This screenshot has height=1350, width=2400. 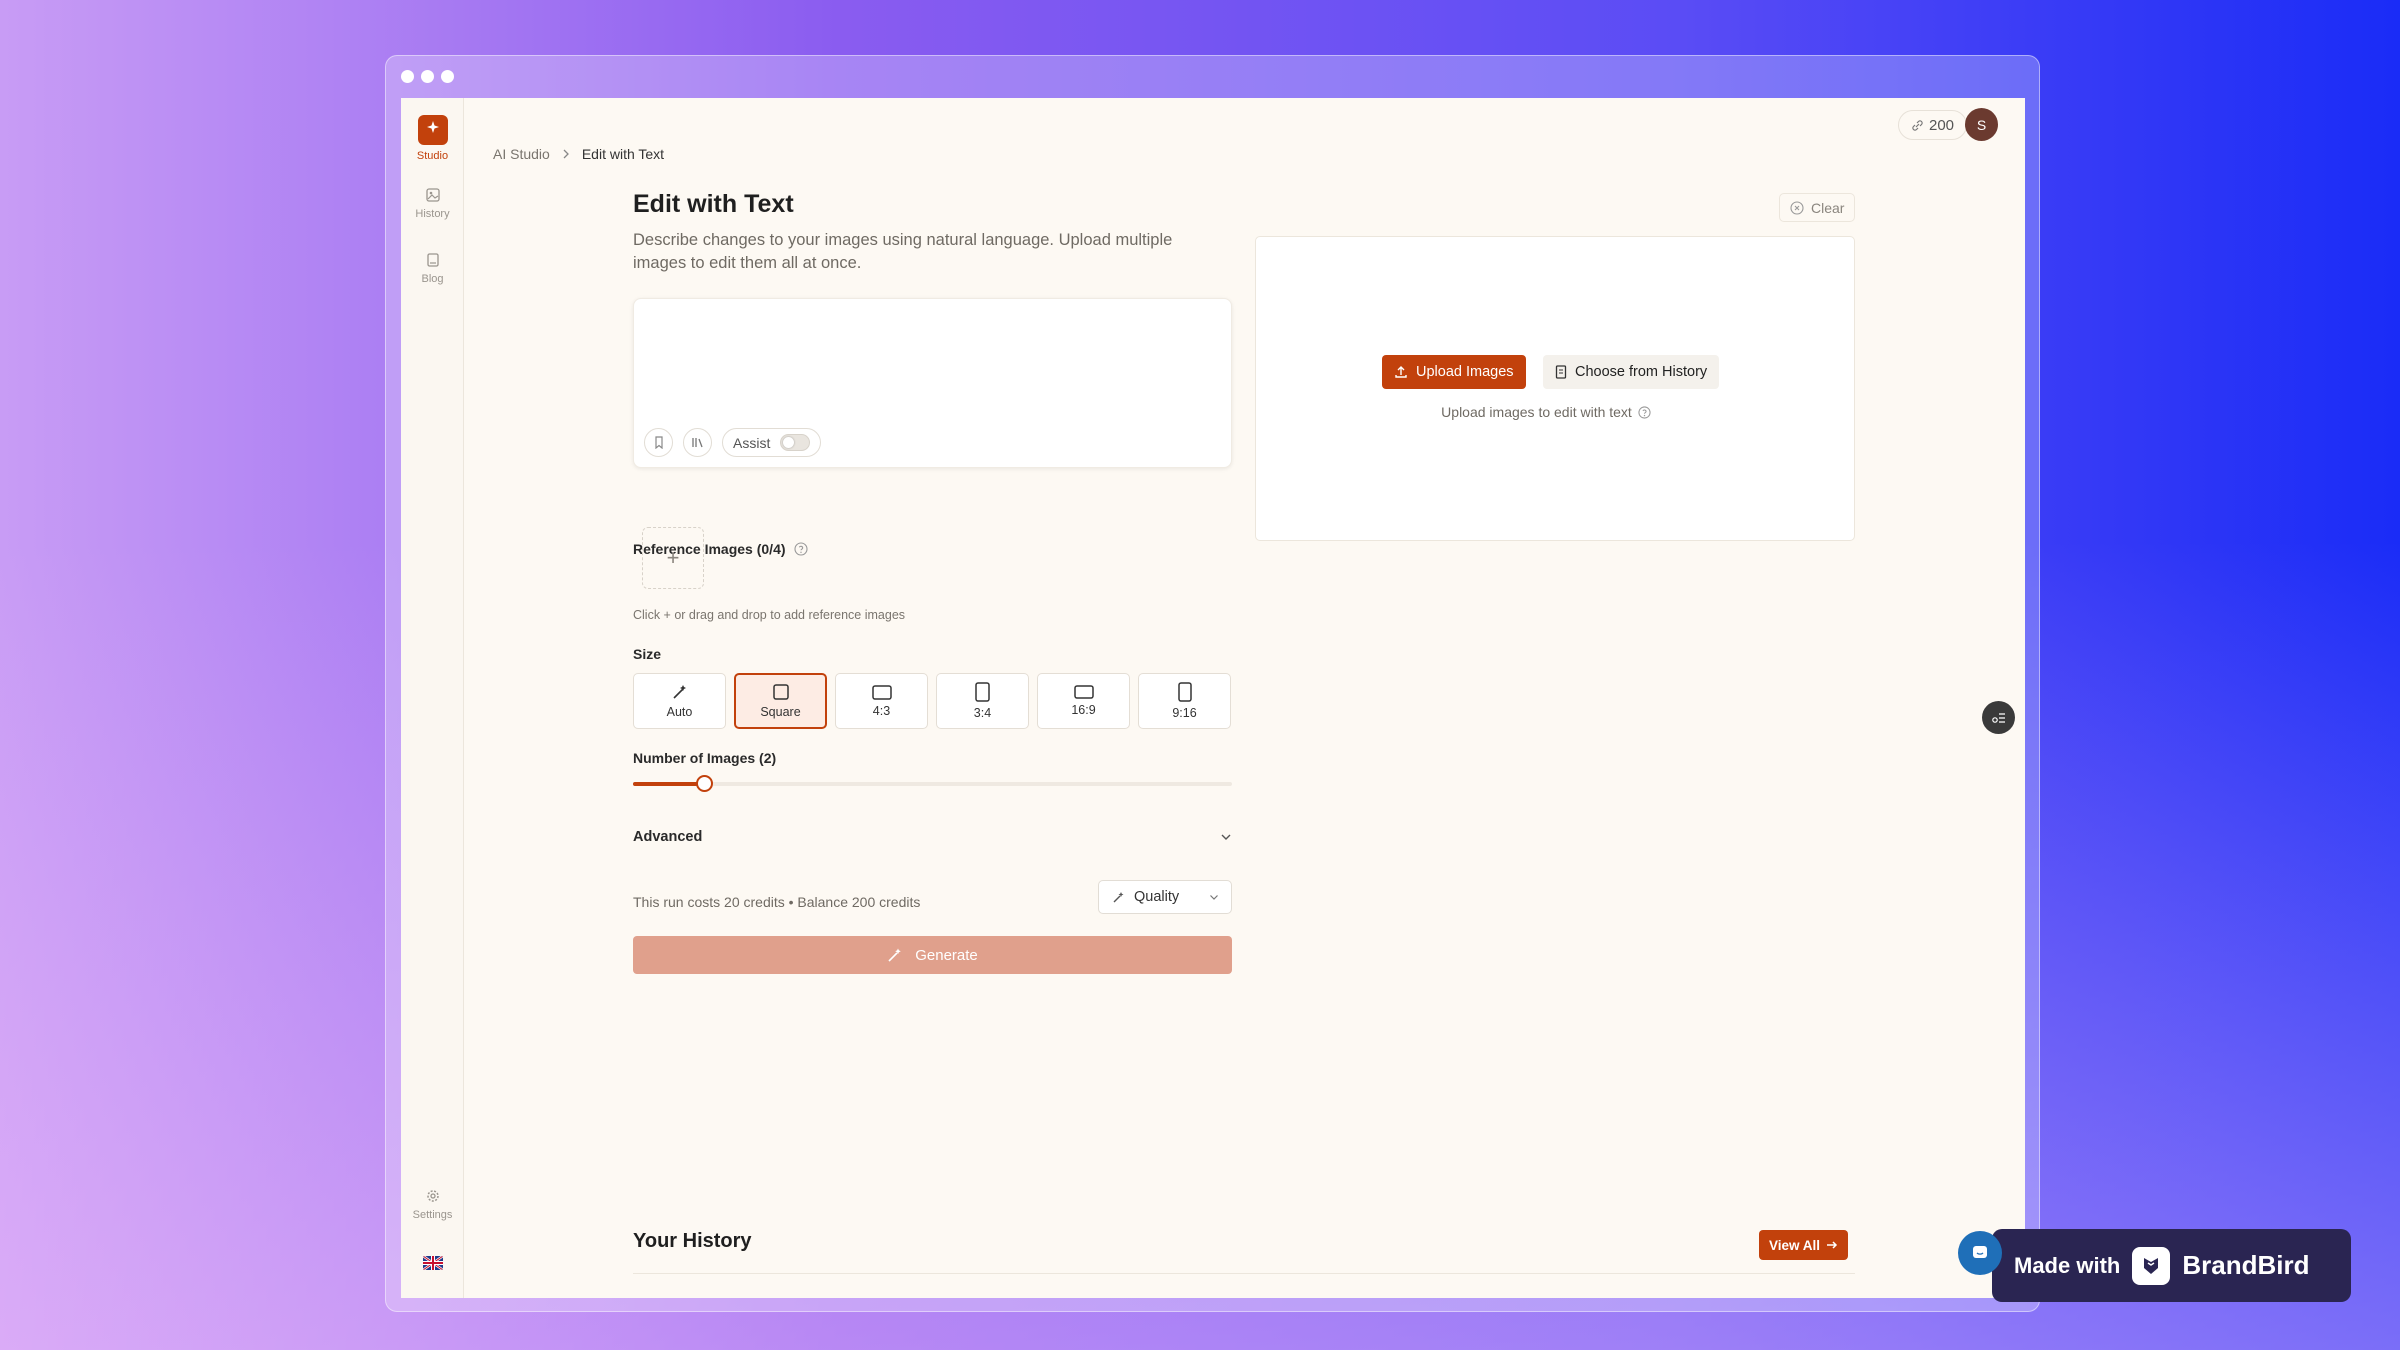 I want to click on plus-icon: +, so click(x=673, y=557).